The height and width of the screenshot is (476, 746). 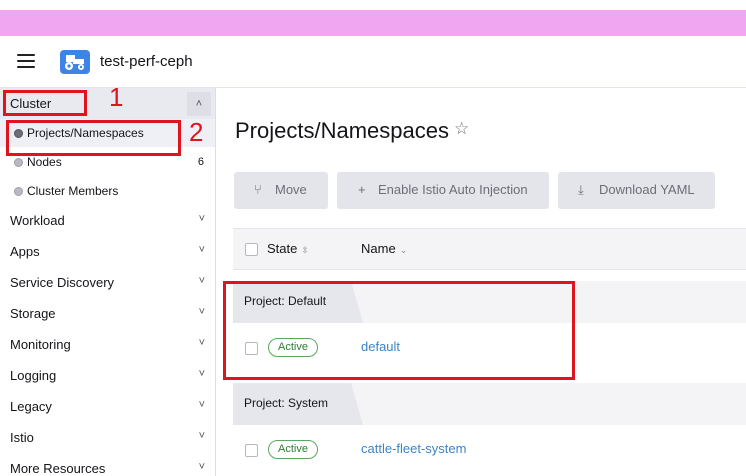 What do you see at coordinates (58, 468) in the screenshot?
I see `sidebar-item-label: More Resources` at bounding box center [58, 468].